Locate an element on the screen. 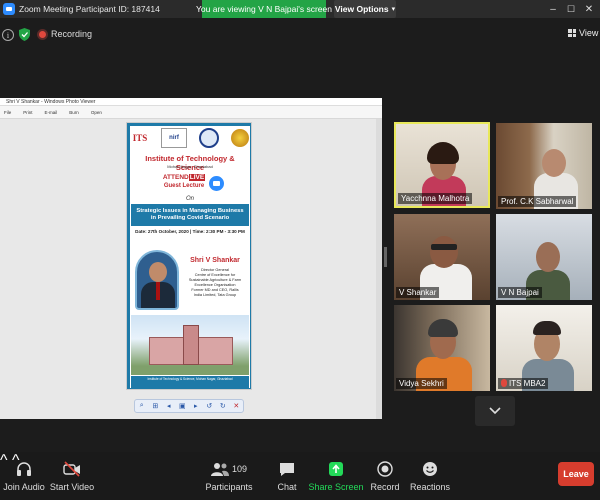 This screenshot has width=600, height=500. video-tile: Prof. C.K Sabharwal is located at coordinates (544, 166).